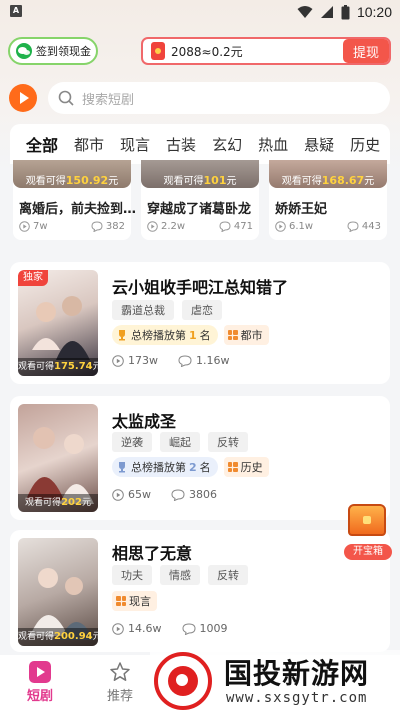 This screenshot has height=712, width=400. I want to click on category-tabs: 全部 都市 现言 古装 玄幻 热血 悬疑 历史, so click(200, 144).